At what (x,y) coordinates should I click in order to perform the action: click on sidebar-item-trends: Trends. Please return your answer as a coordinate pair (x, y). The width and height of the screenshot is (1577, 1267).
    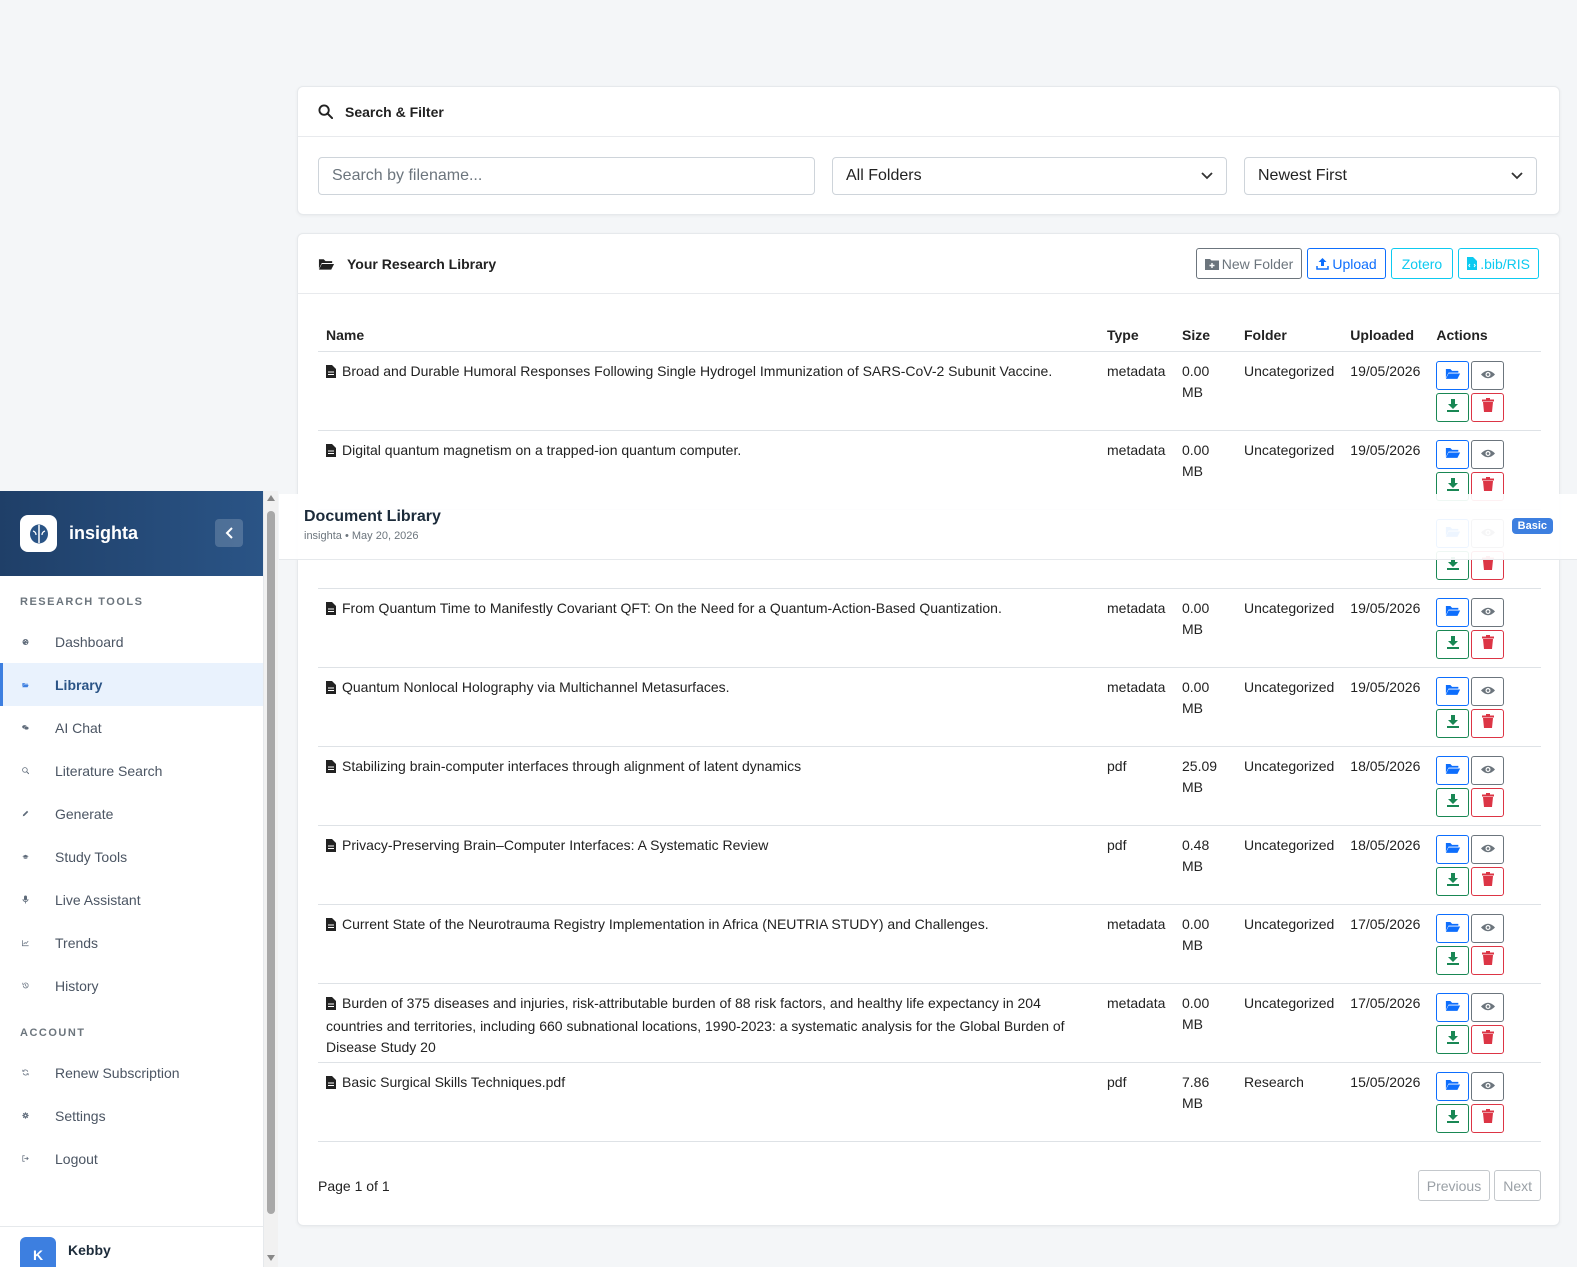
    Looking at the image, I should click on (131, 942).